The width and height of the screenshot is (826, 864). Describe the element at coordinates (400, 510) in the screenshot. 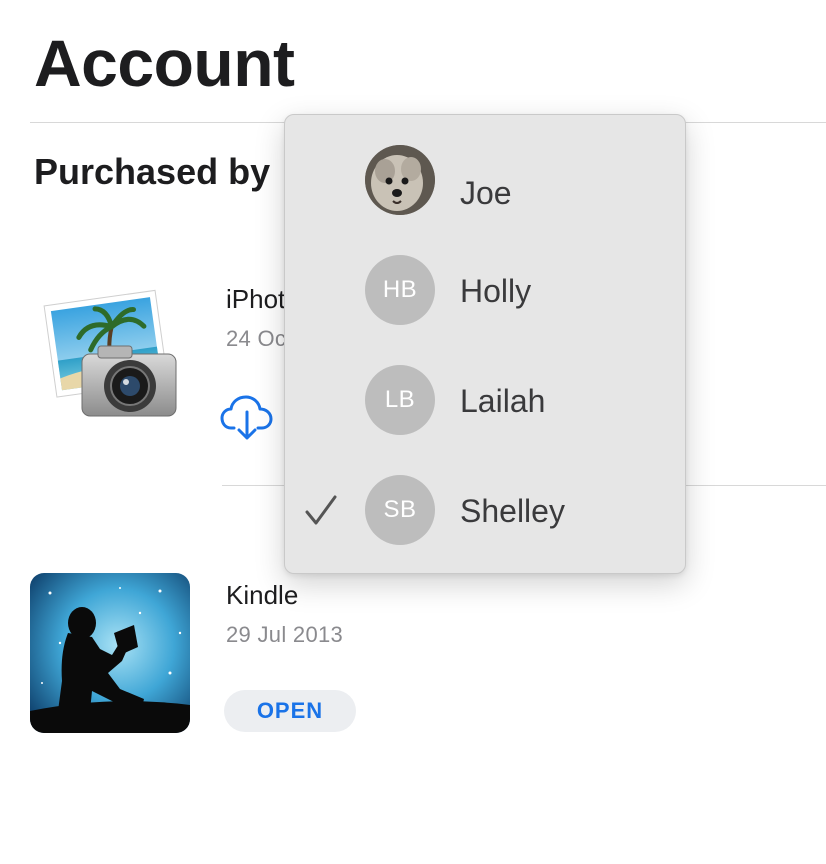

I see `avatar: SB` at that location.